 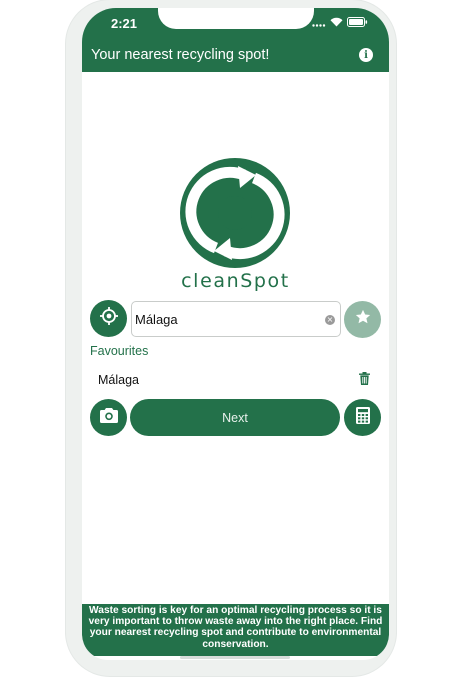 What do you see at coordinates (235, 417) in the screenshot?
I see `next-button: Next` at bounding box center [235, 417].